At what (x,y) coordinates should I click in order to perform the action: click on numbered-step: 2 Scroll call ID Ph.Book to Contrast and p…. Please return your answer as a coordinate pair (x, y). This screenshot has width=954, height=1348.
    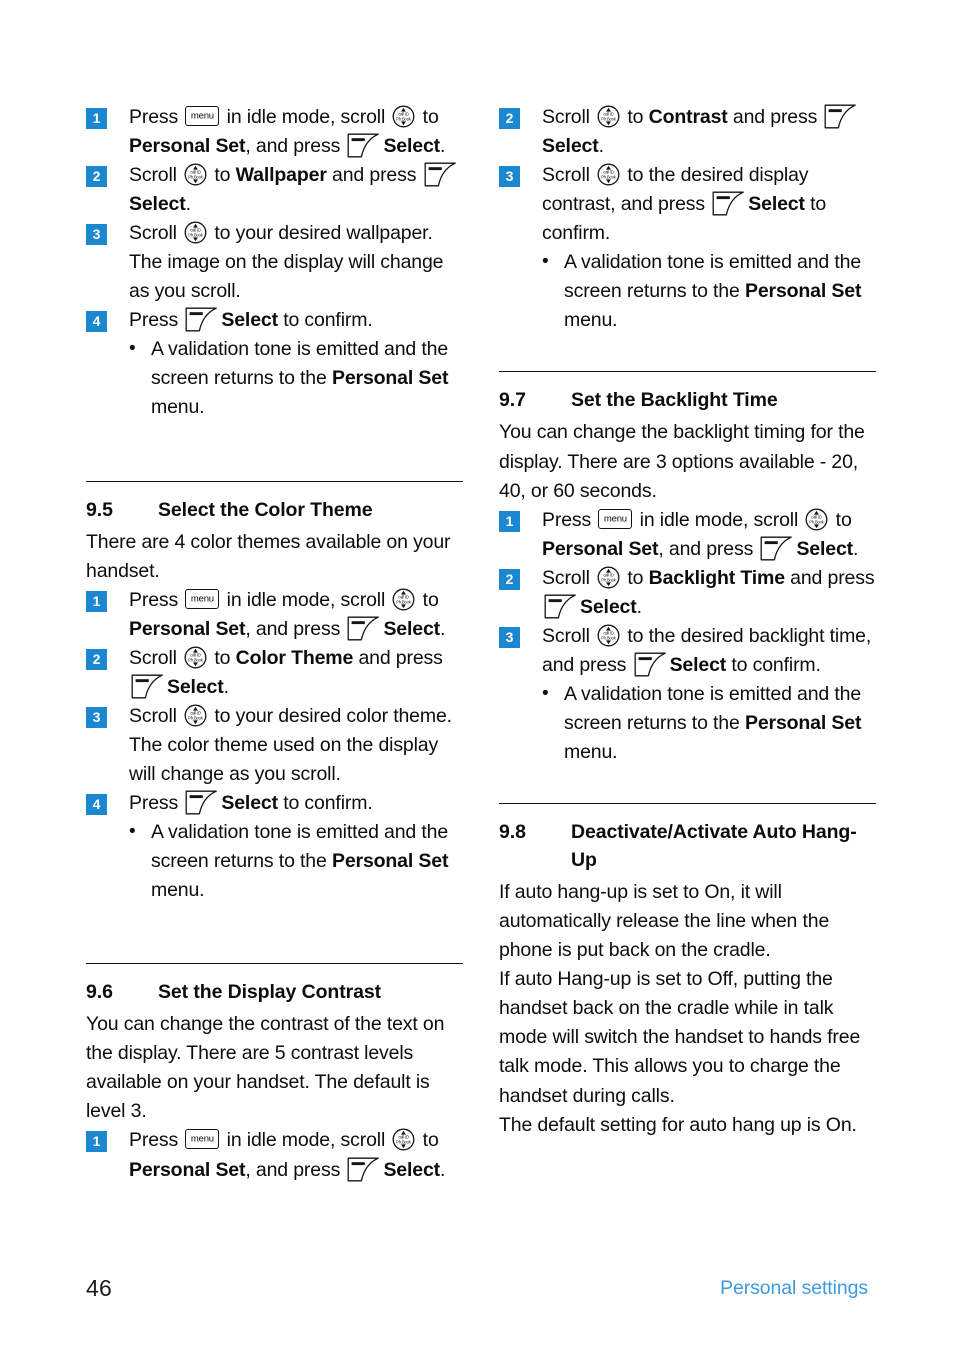
    Looking at the image, I should click on (687, 132).